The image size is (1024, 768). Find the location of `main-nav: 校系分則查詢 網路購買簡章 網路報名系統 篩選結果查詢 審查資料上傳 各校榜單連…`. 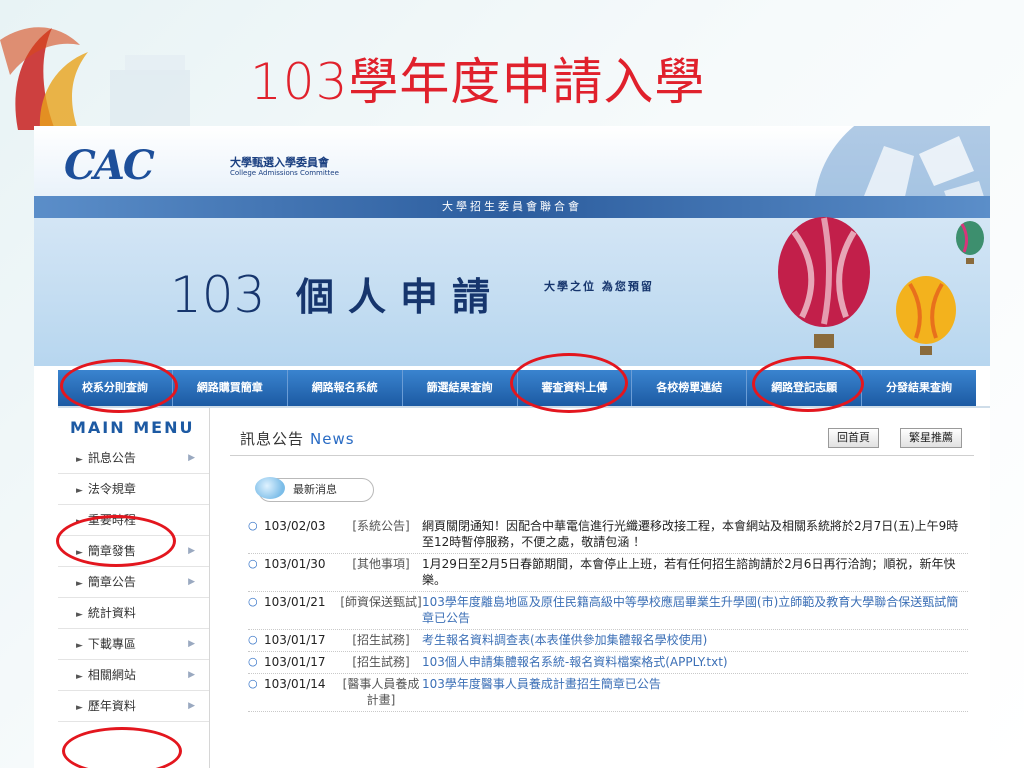

main-nav: 校系分則查詢 網路購買簡章 網路報名系統 篩選結果查詢 審查資料上傳 各校榜單連… is located at coordinates (517, 388).